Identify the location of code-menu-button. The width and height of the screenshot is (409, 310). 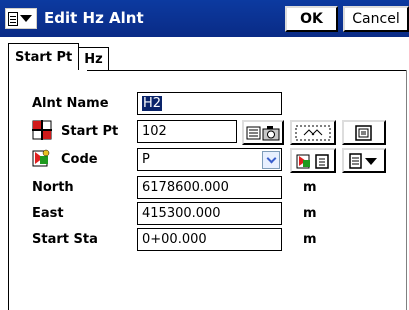
(364, 160).